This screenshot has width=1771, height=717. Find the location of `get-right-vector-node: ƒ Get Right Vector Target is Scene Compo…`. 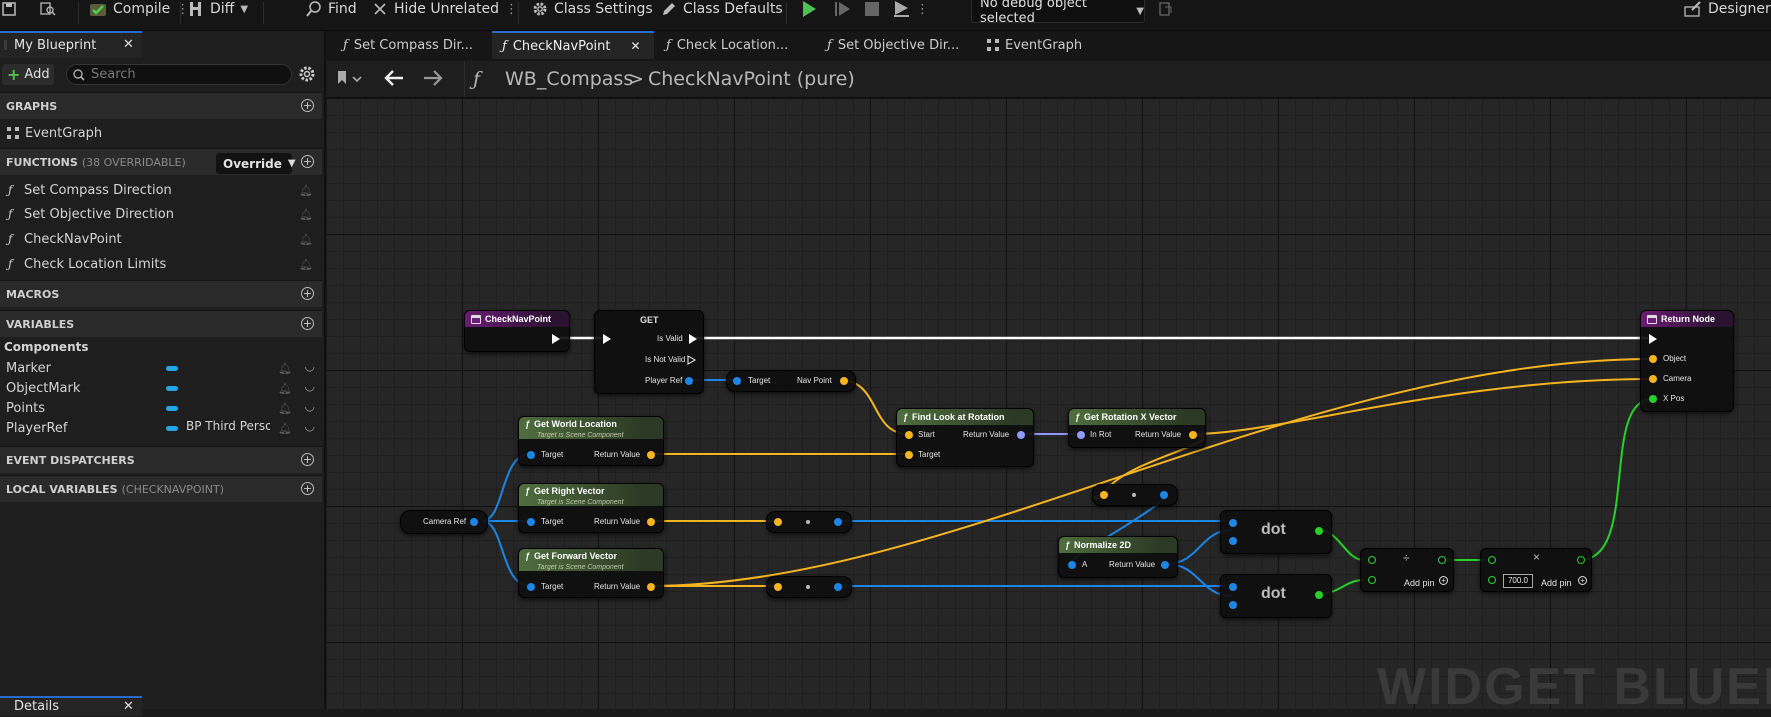

get-right-vector-node: ƒ Get Right Vector Target is Scene Compo… is located at coordinates (591, 508).